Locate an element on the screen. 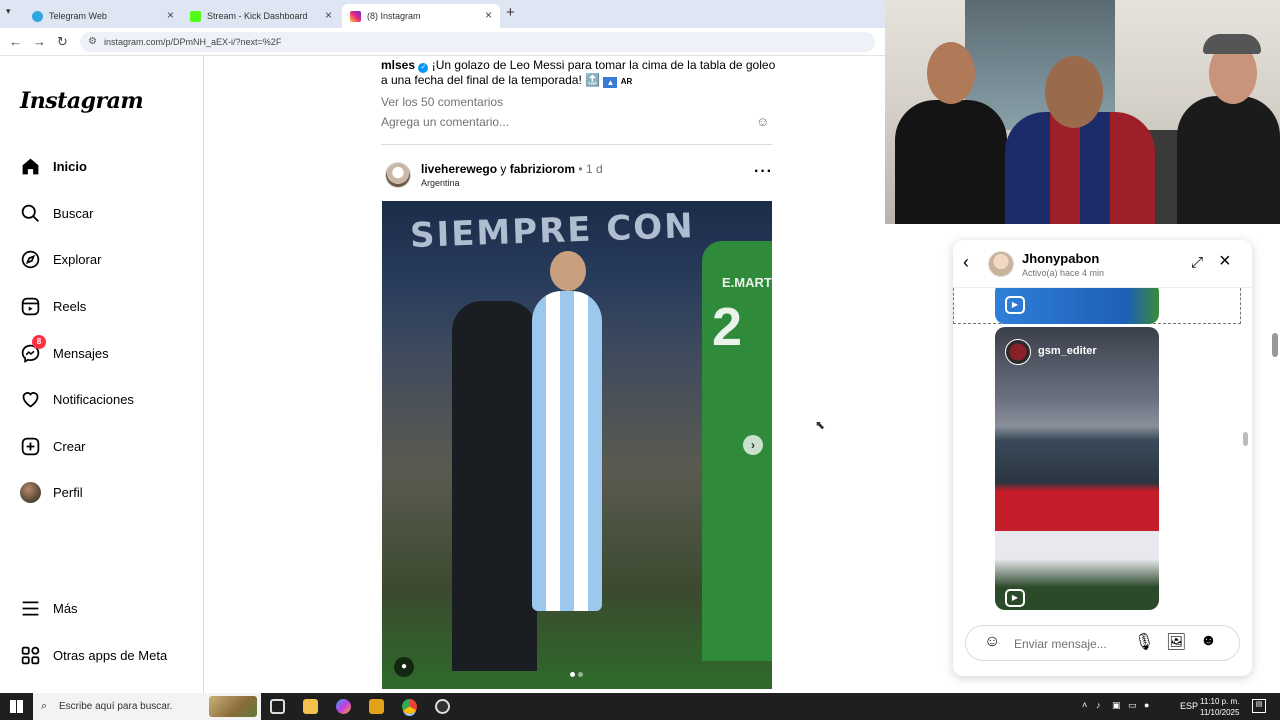 Image resolution: width=1280 pixels, height=720 pixels. nav-item-explorar: Explorar is located at coordinates (60, 259).